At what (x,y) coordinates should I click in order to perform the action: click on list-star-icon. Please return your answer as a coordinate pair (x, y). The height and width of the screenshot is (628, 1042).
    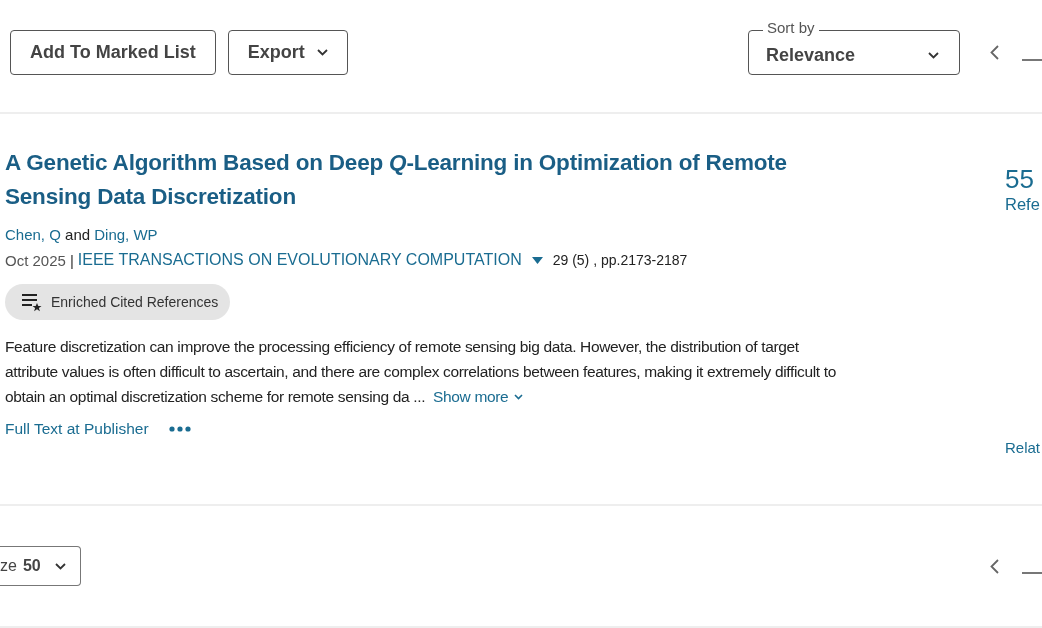
    Looking at the image, I should click on (32, 302).